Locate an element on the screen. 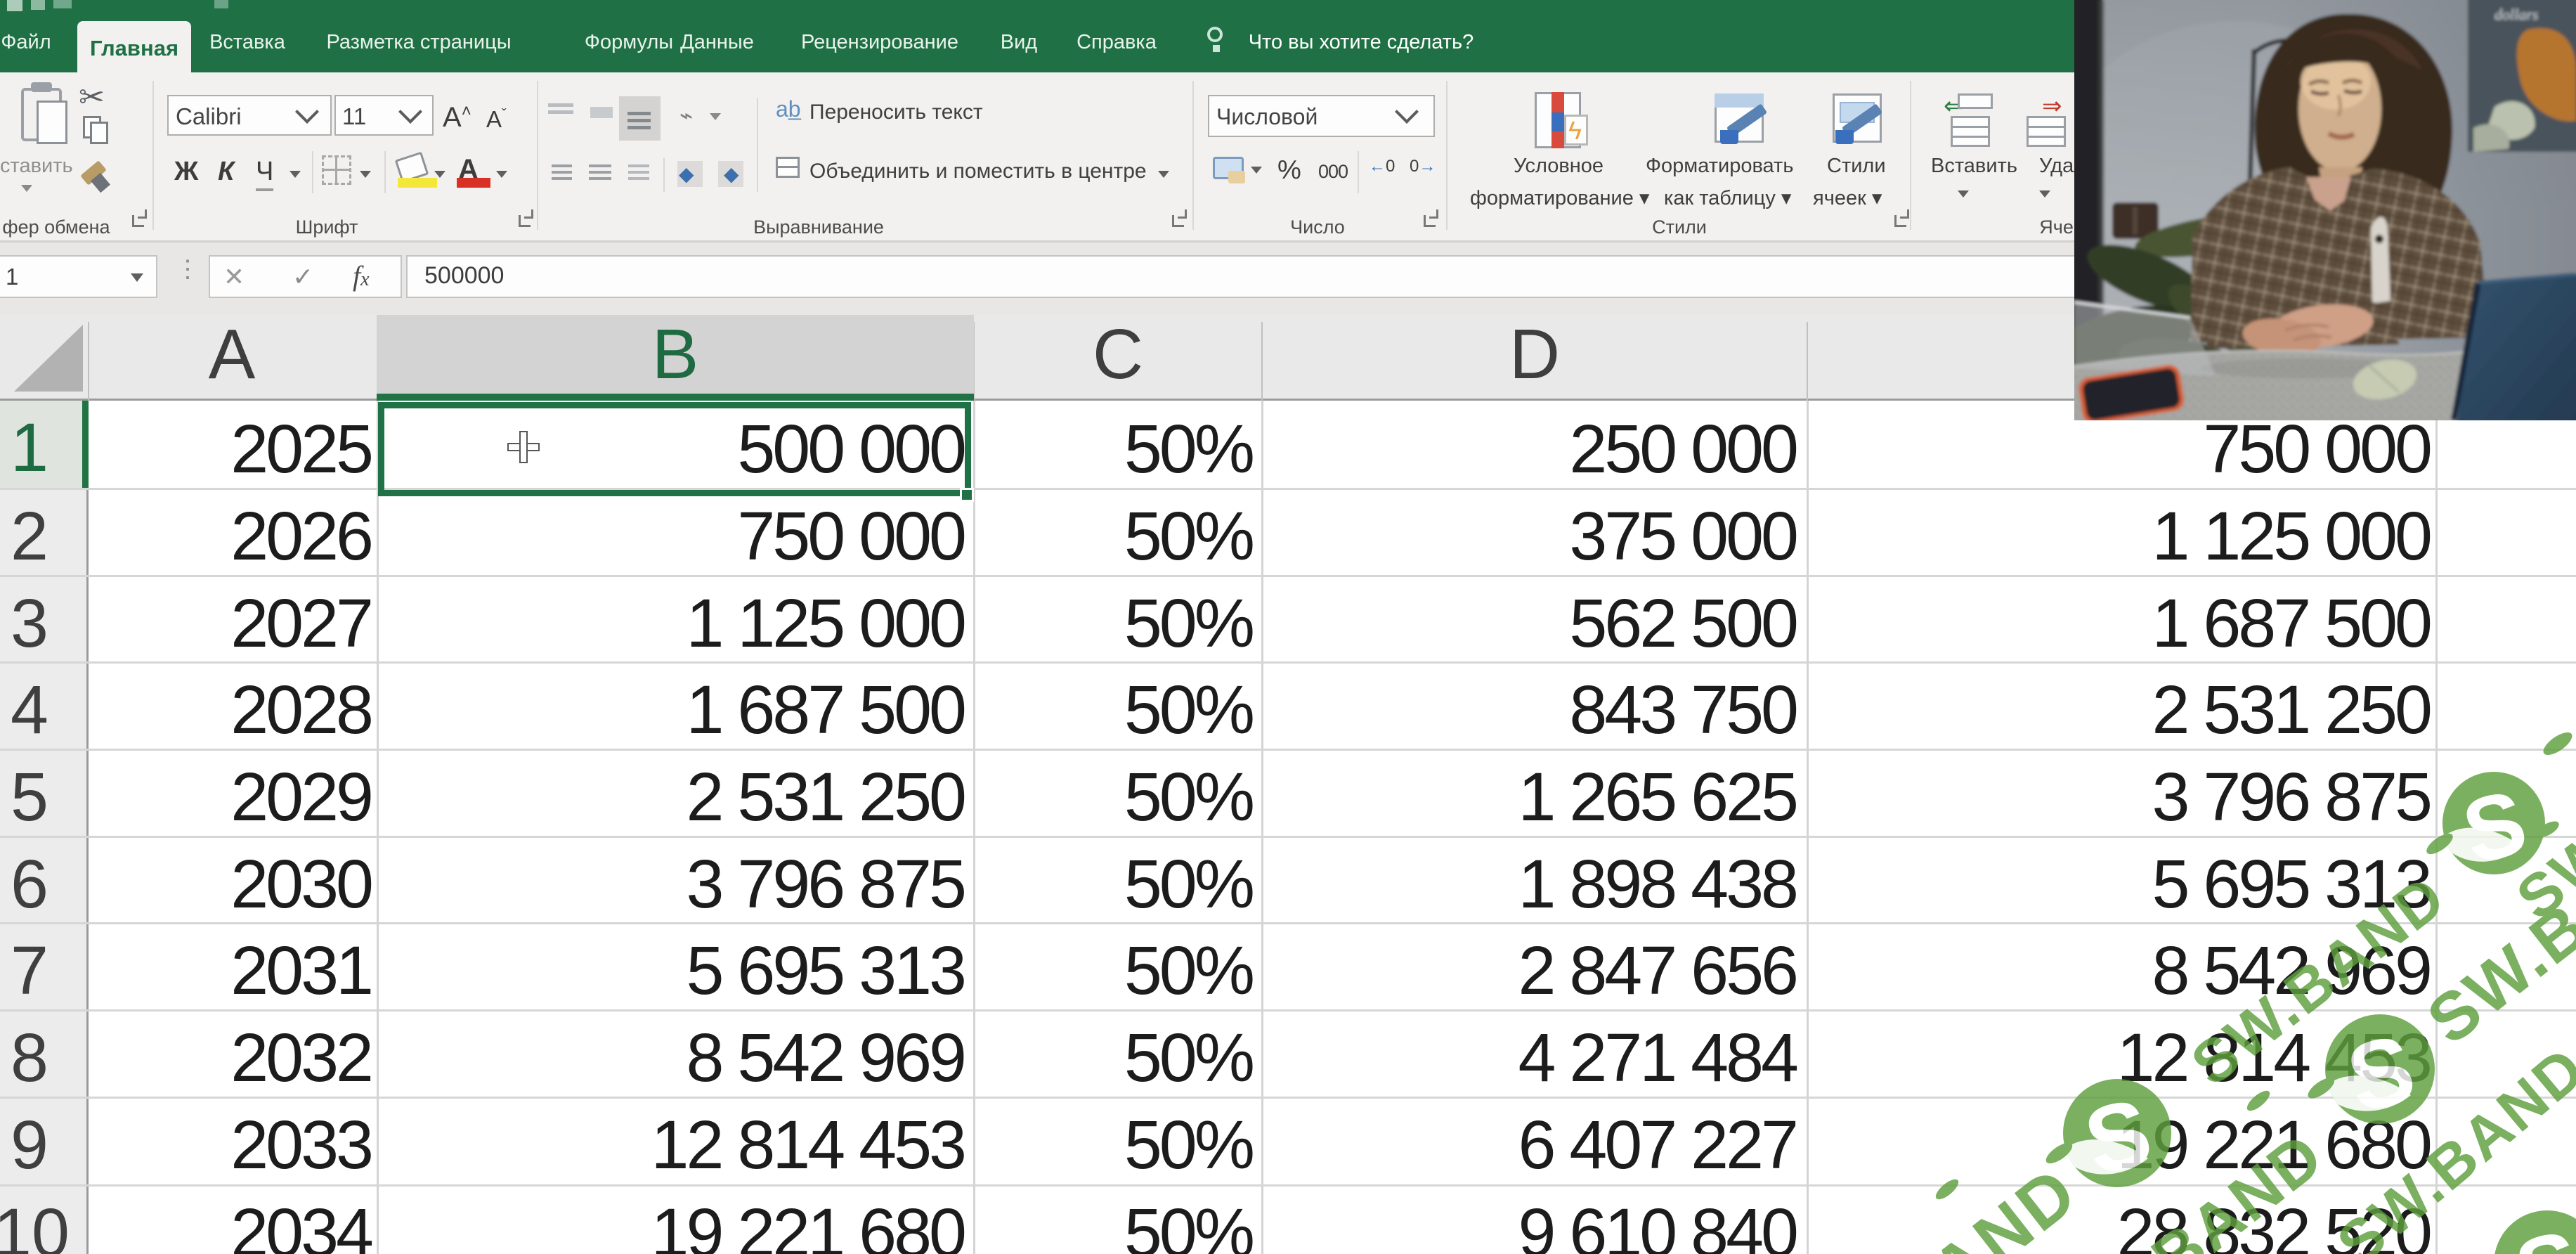 The height and width of the screenshot is (1254, 2576). svg-text: SW.BAND is located at coordinates (1929, 1202).